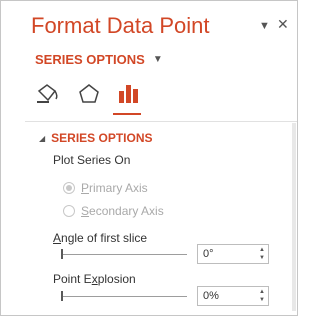  What do you see at coordinates (122, 211) in the screenshot?
I see `secondary-axis-label: Secondary Axis` at bounding box center [122, 211].